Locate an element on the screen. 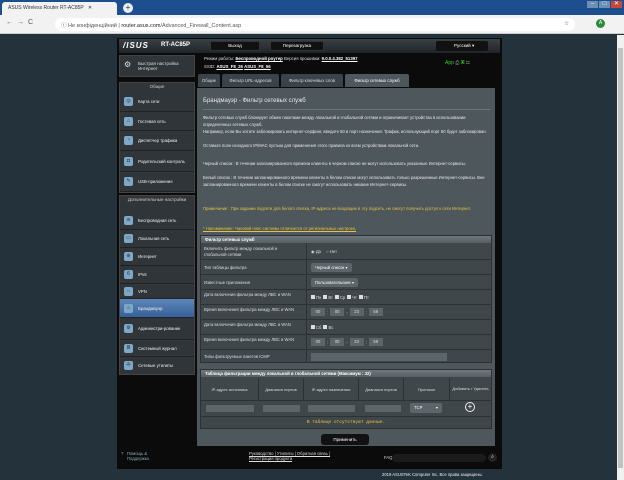  close-tab-icon: ✕ is located at coordinates (88, 8).